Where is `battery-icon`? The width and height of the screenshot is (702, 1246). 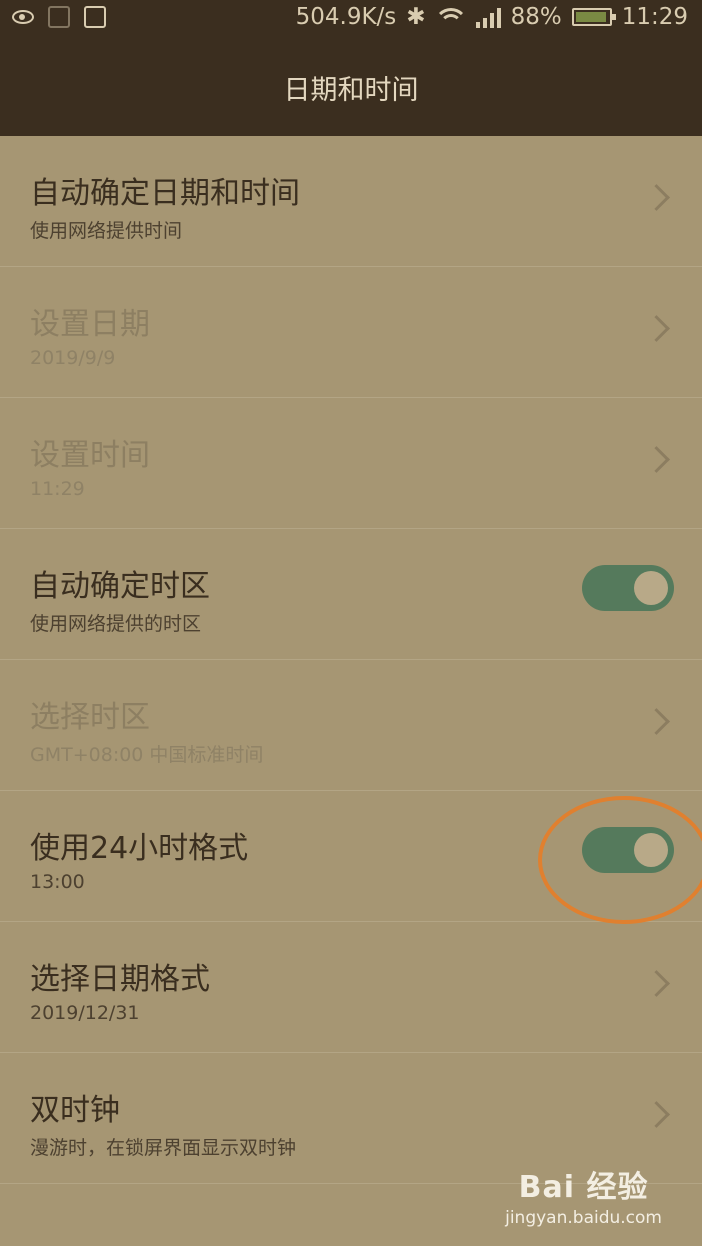
battery-icon is located at coordinates (593, 17).